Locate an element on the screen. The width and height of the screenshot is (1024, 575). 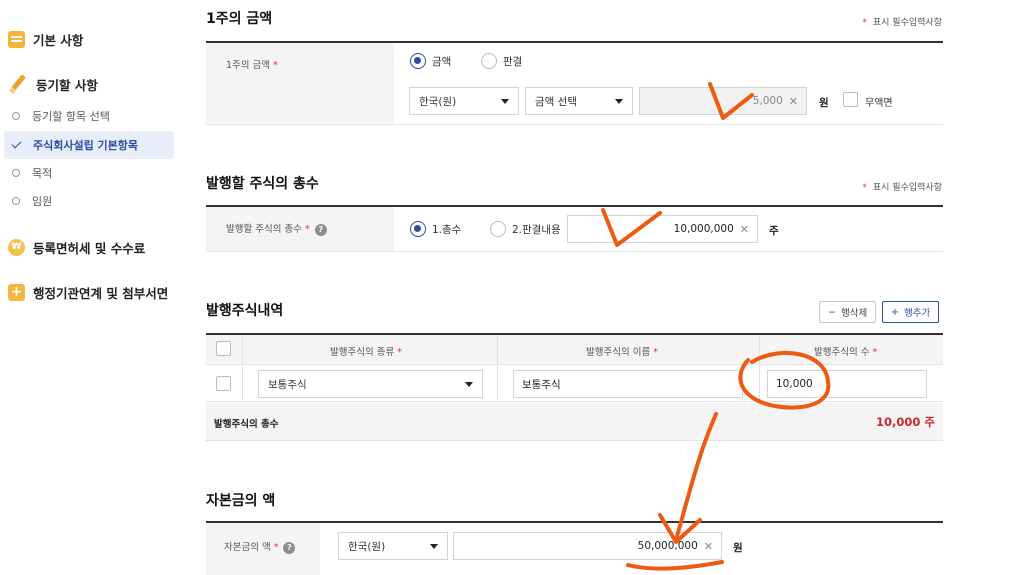
sidebar-section-basic: 기본 사항 is located at coordinates (45, 39).